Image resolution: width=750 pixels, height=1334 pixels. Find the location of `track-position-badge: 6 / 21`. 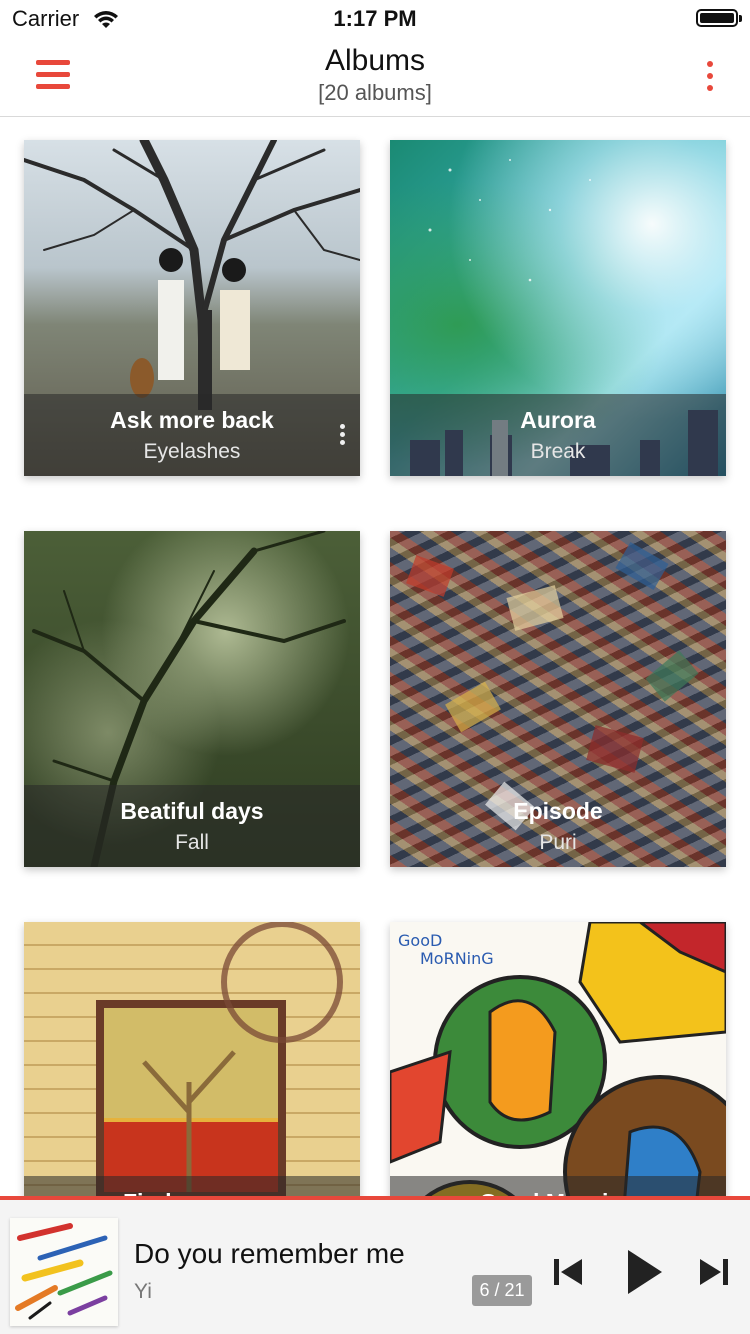

track-position-badge: 6 / 21 is located at coordinates (502, 1290).